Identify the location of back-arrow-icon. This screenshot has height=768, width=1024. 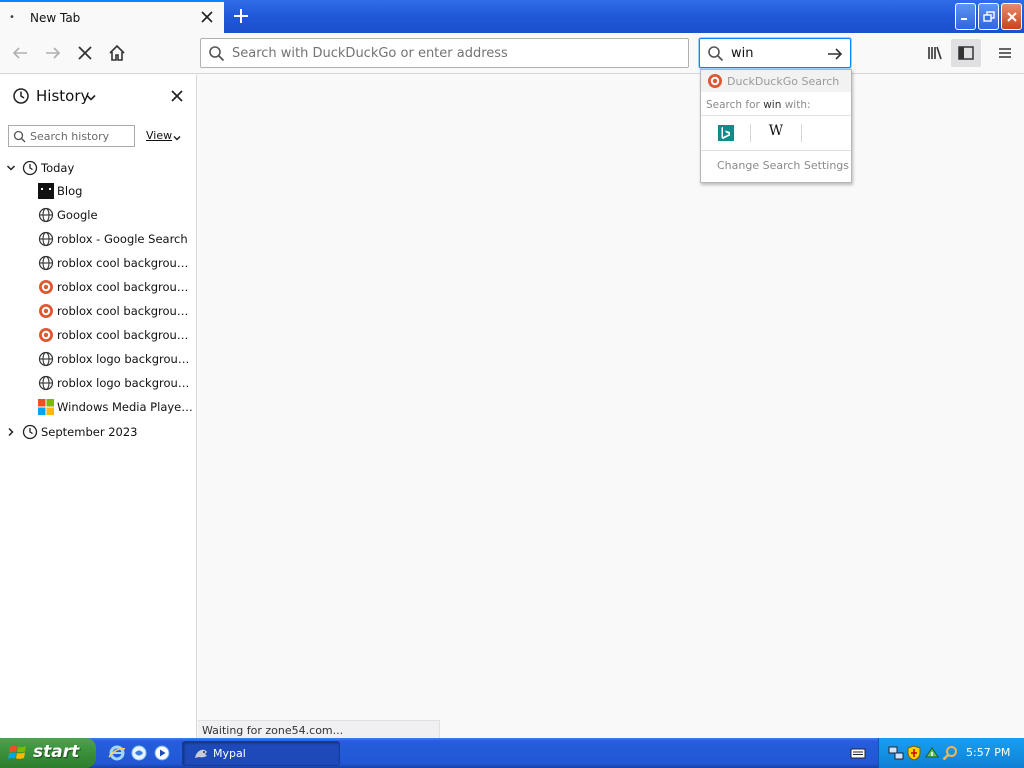
(19, 53).